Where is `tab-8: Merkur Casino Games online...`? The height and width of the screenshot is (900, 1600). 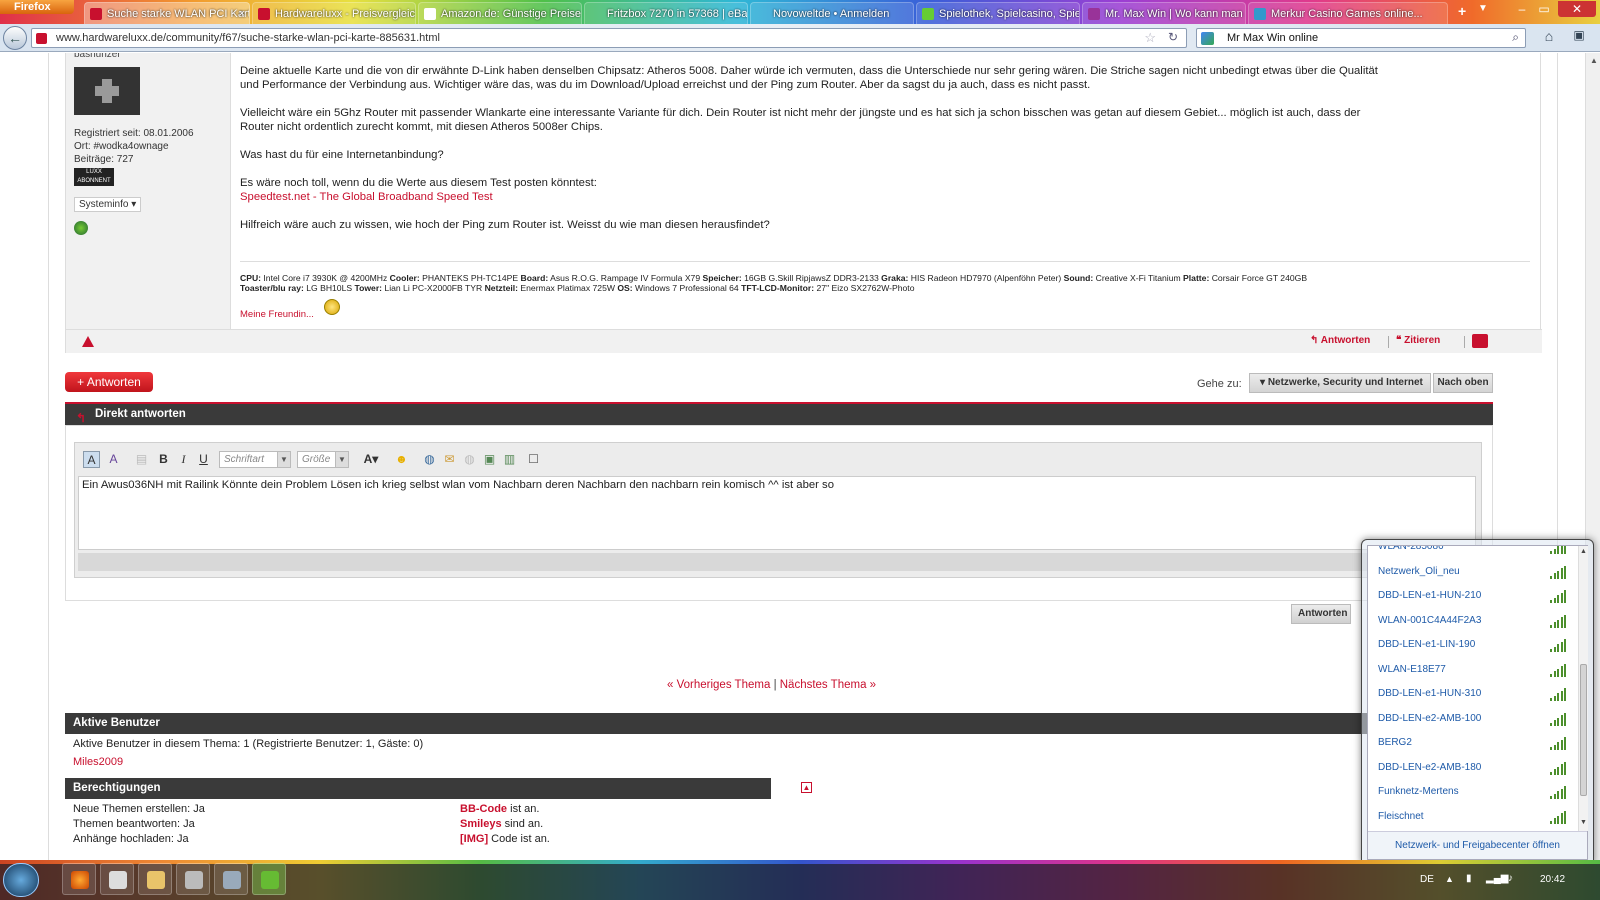 tab-8: Merkur Casino Games online... is located at coordinates (1348, 13).